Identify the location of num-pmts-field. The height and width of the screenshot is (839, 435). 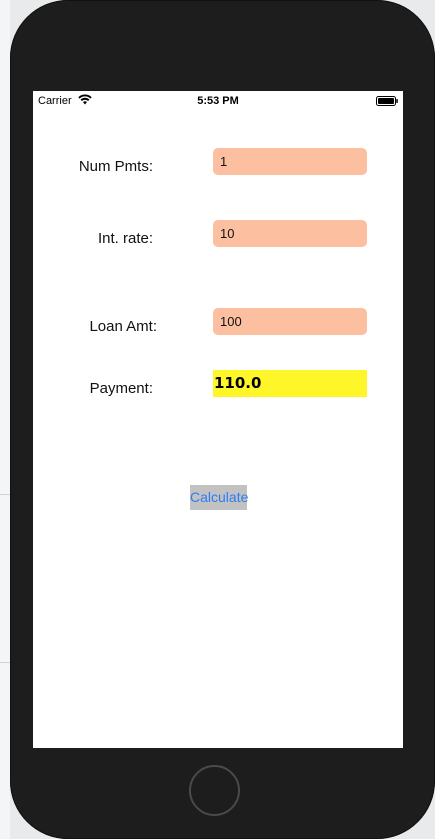
(290, 161).